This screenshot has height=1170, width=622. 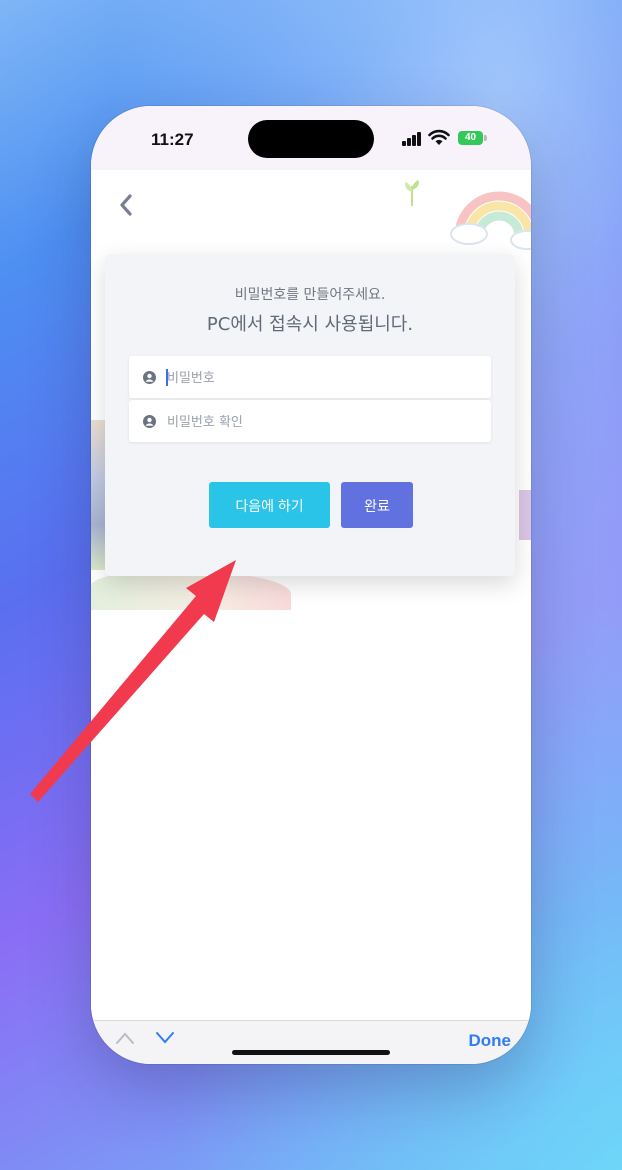 I want to click on text-cursor, so click(x=167, y=377).